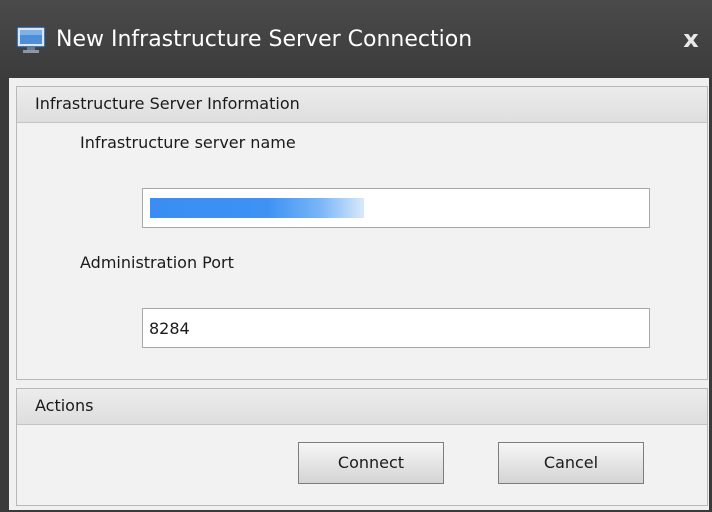  What do you see at coordinates (64, 405) in the screenshot?
I see `actions-title: Actions` at bounding box center [64, 405].